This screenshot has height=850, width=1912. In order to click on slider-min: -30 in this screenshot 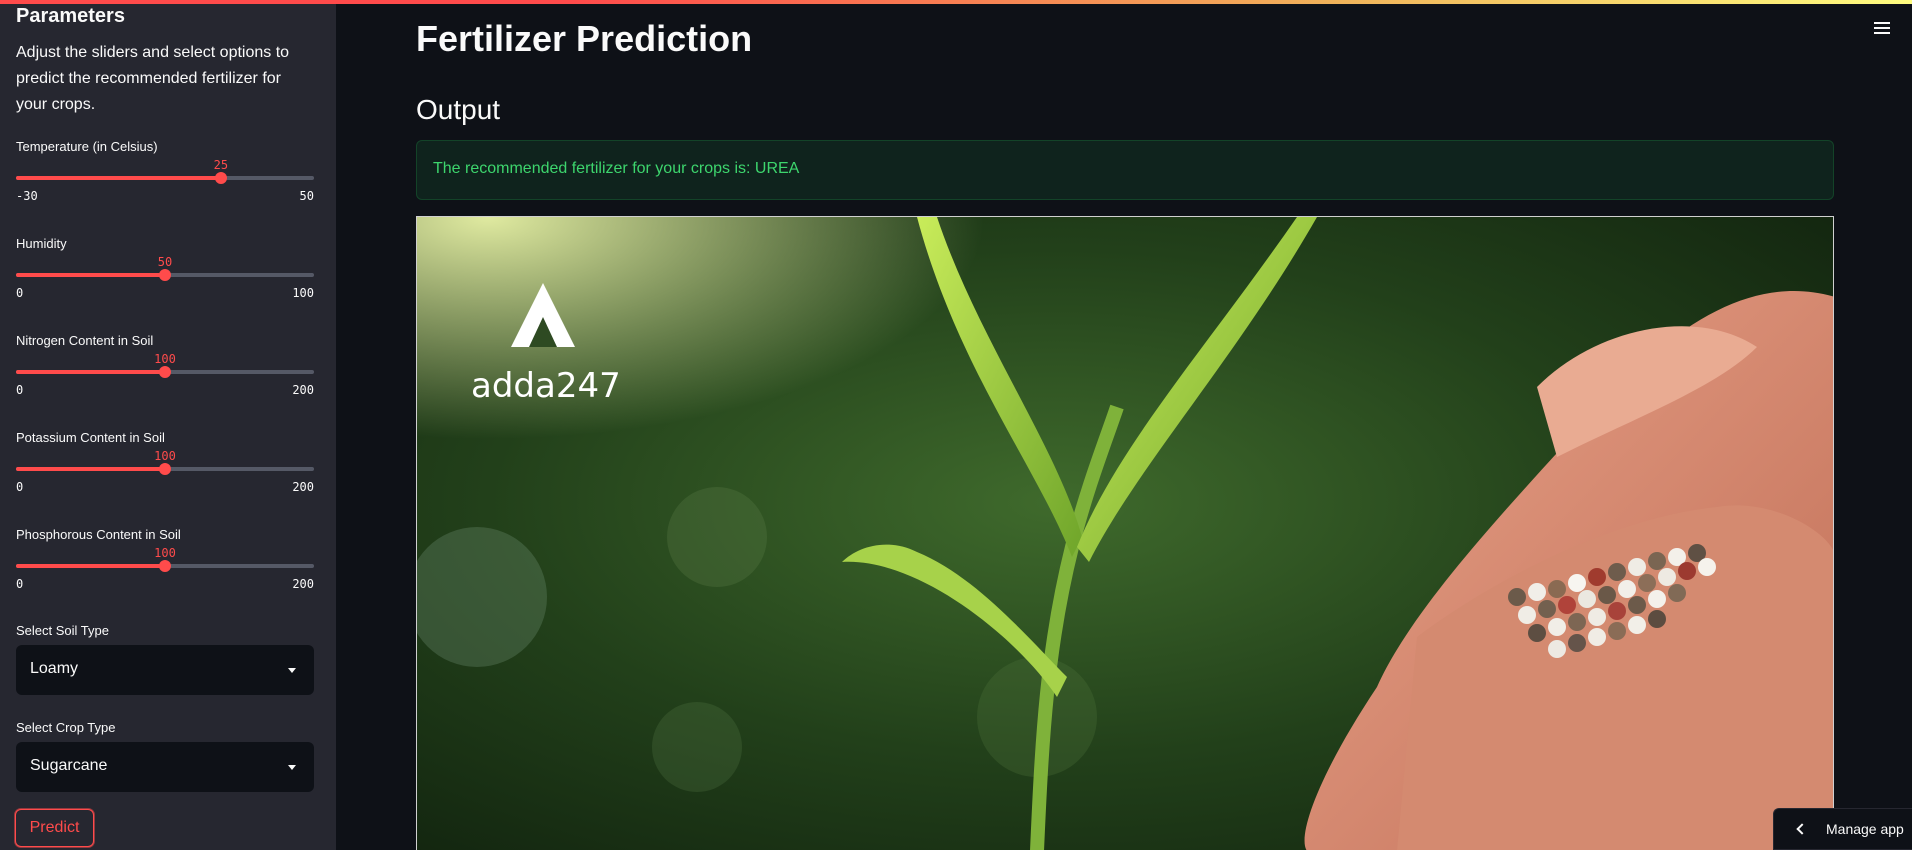, I will do `click(27, 196)`.